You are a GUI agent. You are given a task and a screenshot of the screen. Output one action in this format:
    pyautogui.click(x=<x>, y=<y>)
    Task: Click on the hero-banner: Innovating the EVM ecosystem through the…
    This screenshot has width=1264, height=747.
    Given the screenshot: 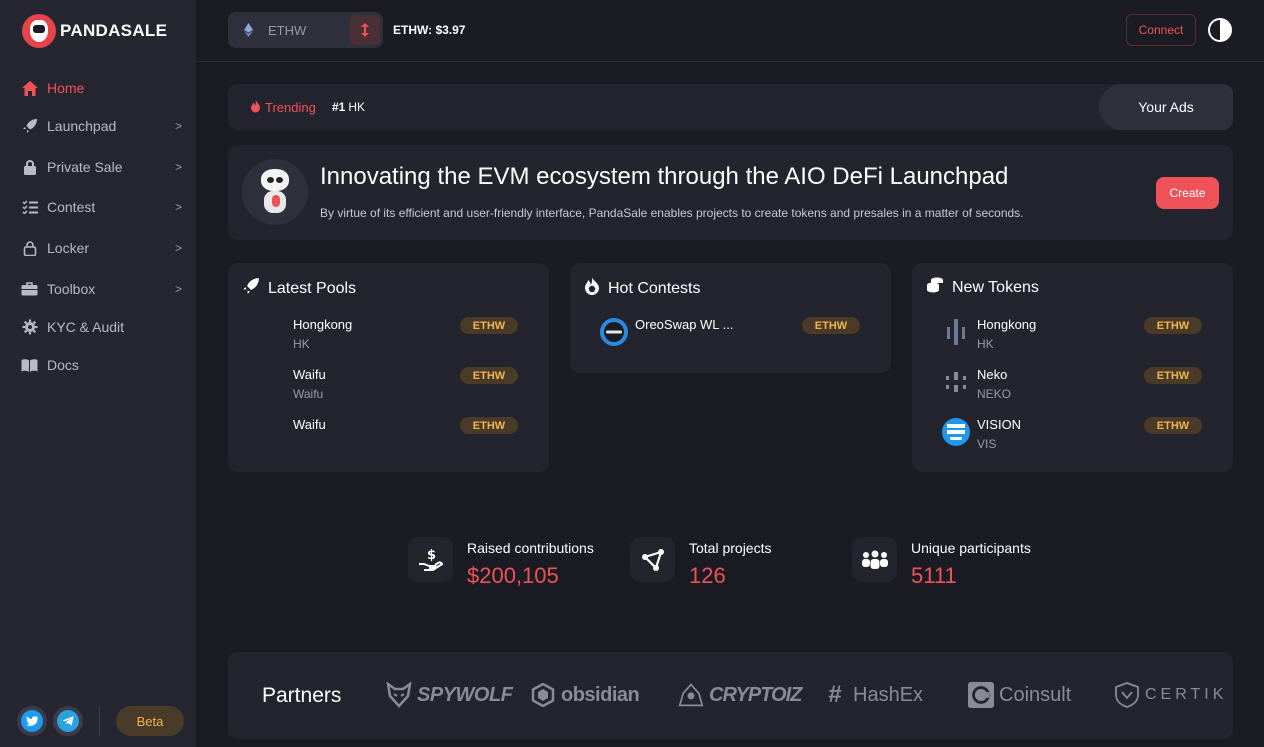 What is the action you would take?
    pyautogui.click(x=730, y=192)
    